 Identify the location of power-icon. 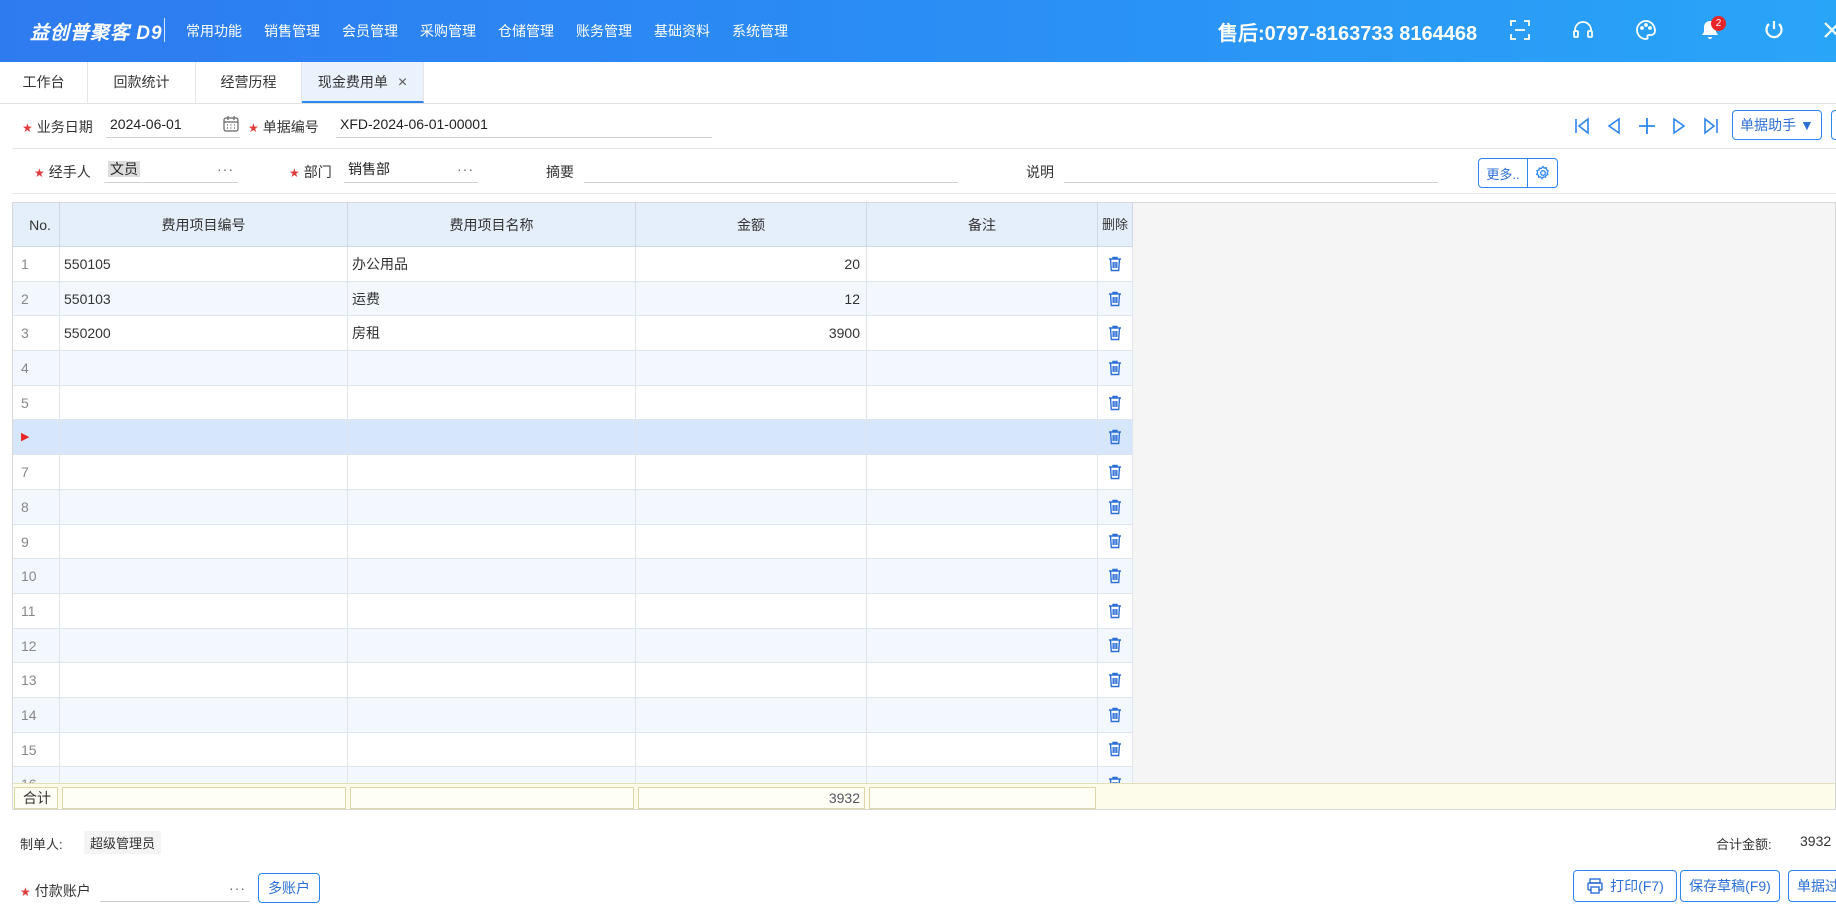
(1774, 30).